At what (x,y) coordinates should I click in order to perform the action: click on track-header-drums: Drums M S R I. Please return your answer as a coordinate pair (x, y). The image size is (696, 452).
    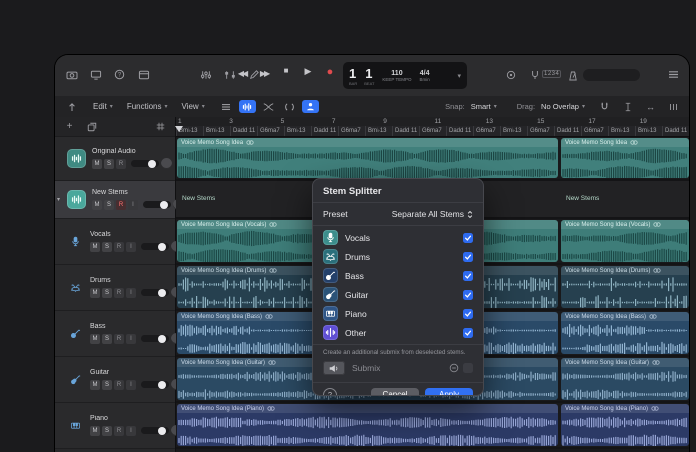
    Looking at the image, I should click on (118, 288).